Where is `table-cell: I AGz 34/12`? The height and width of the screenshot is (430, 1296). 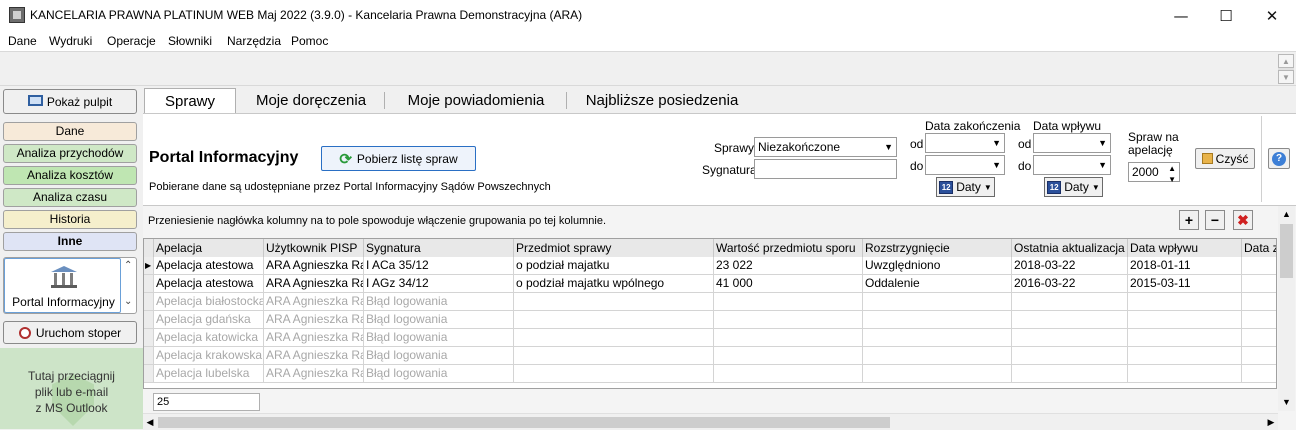 table-cell: I AGz 34/12 is located at coordinates (439, 284).